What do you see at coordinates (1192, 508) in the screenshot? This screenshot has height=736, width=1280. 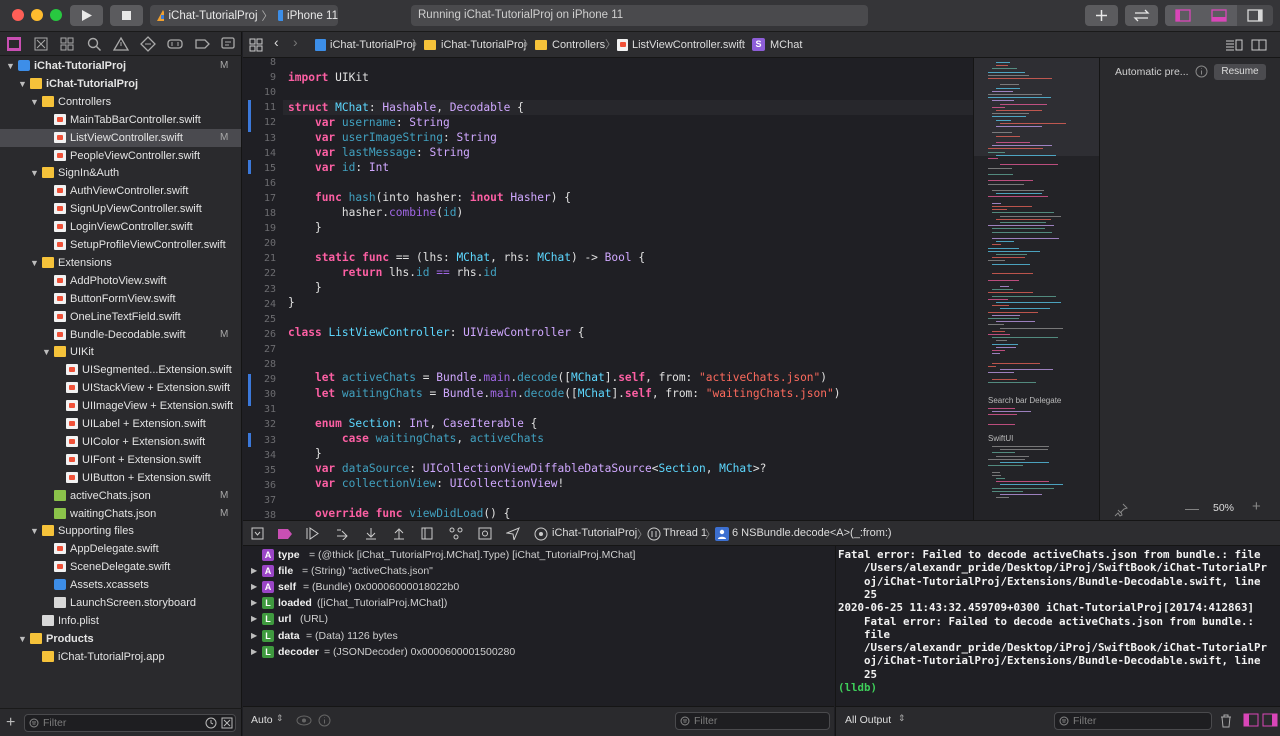 I see `zoom-out-button: —` at bounding box center [1192, 508].